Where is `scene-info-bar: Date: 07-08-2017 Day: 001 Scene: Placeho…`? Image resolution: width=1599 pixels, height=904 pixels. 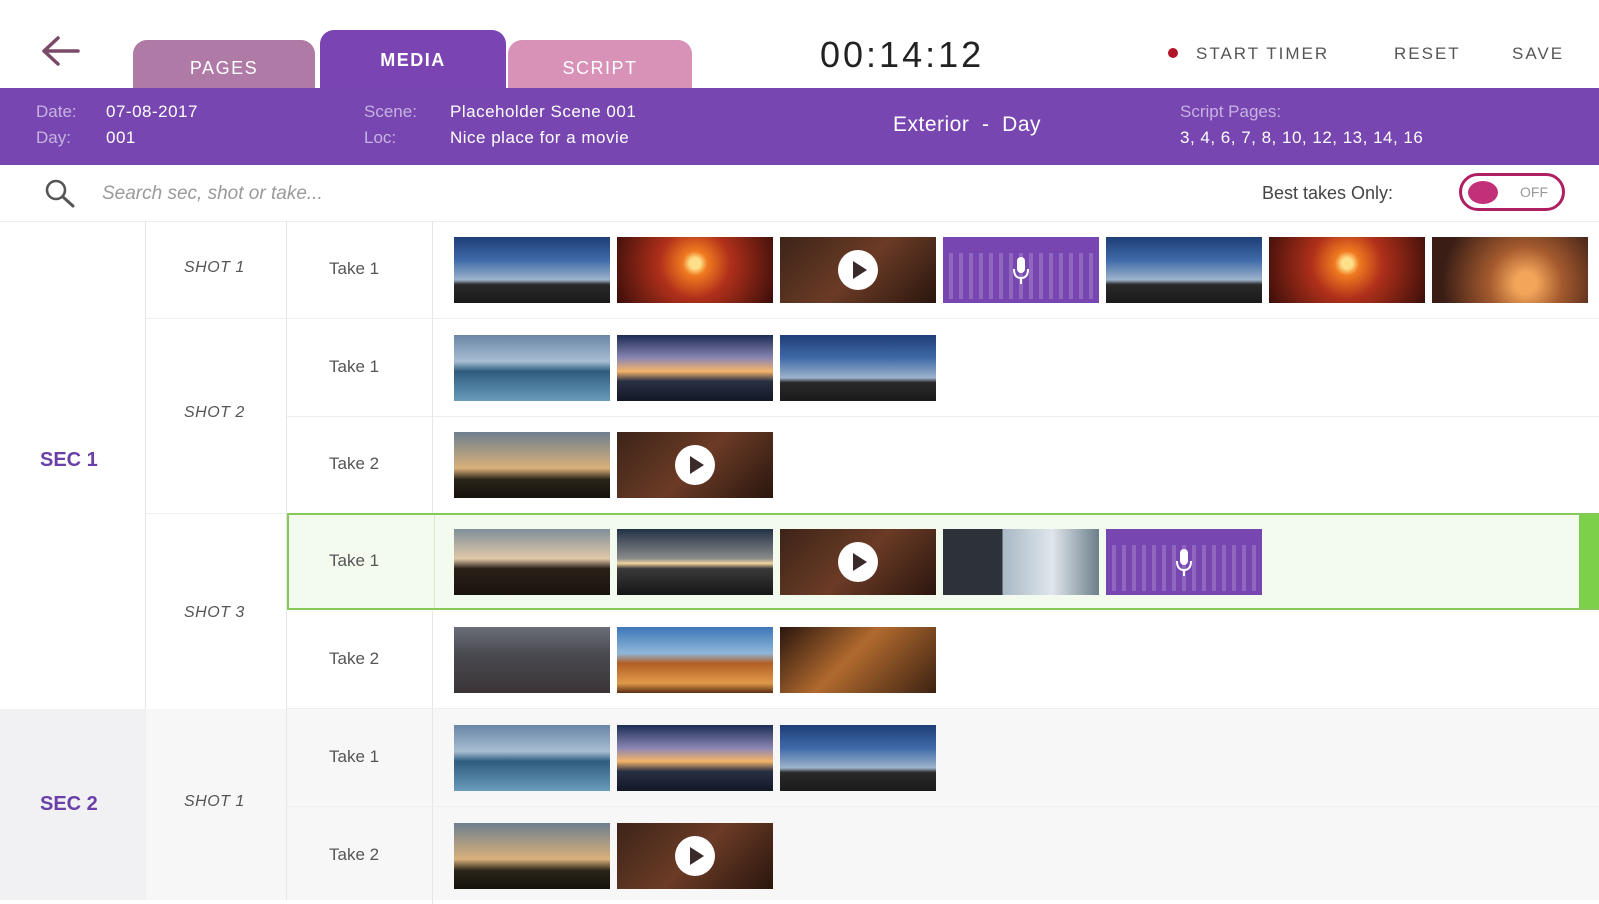 scene-info-bar: Date: 07-08-2017 Day: 001 Scene: Placeho… is located at coordinates (799, 126).